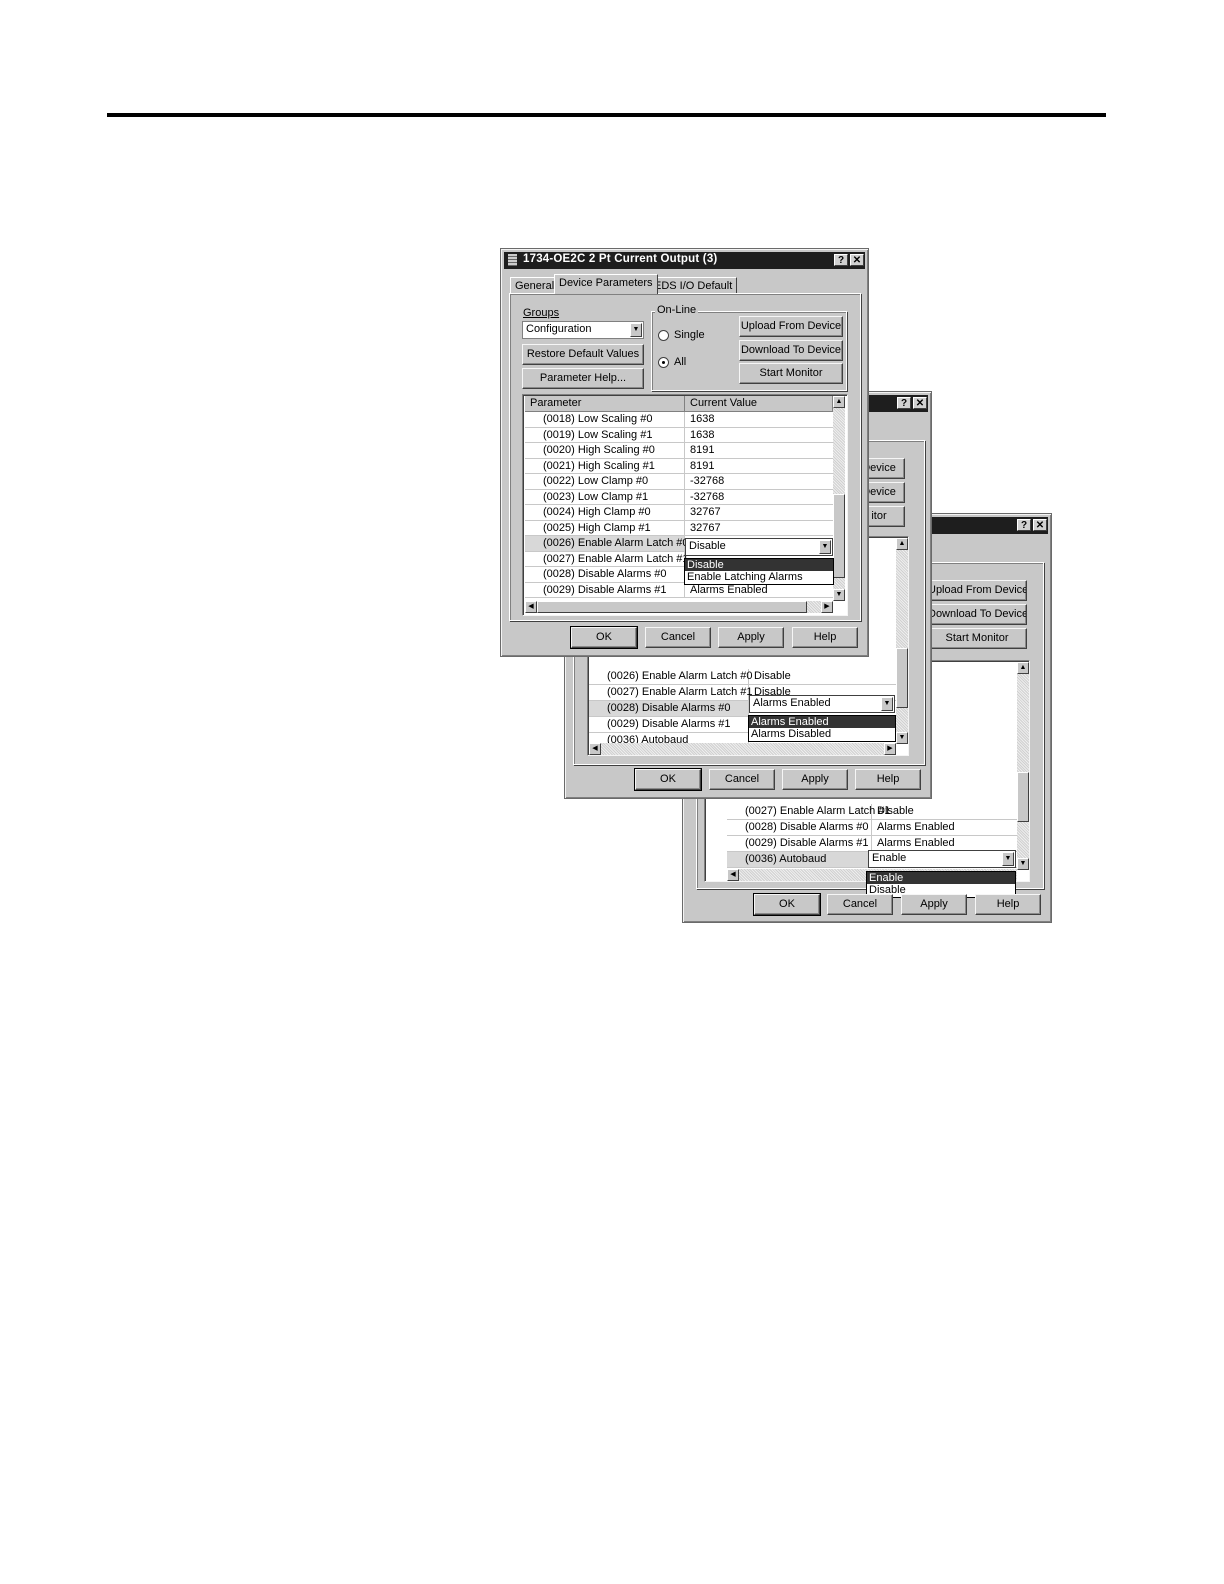  I want to click on enable-alarm-latch-value-select: Disable ▼, so click(759, 547).